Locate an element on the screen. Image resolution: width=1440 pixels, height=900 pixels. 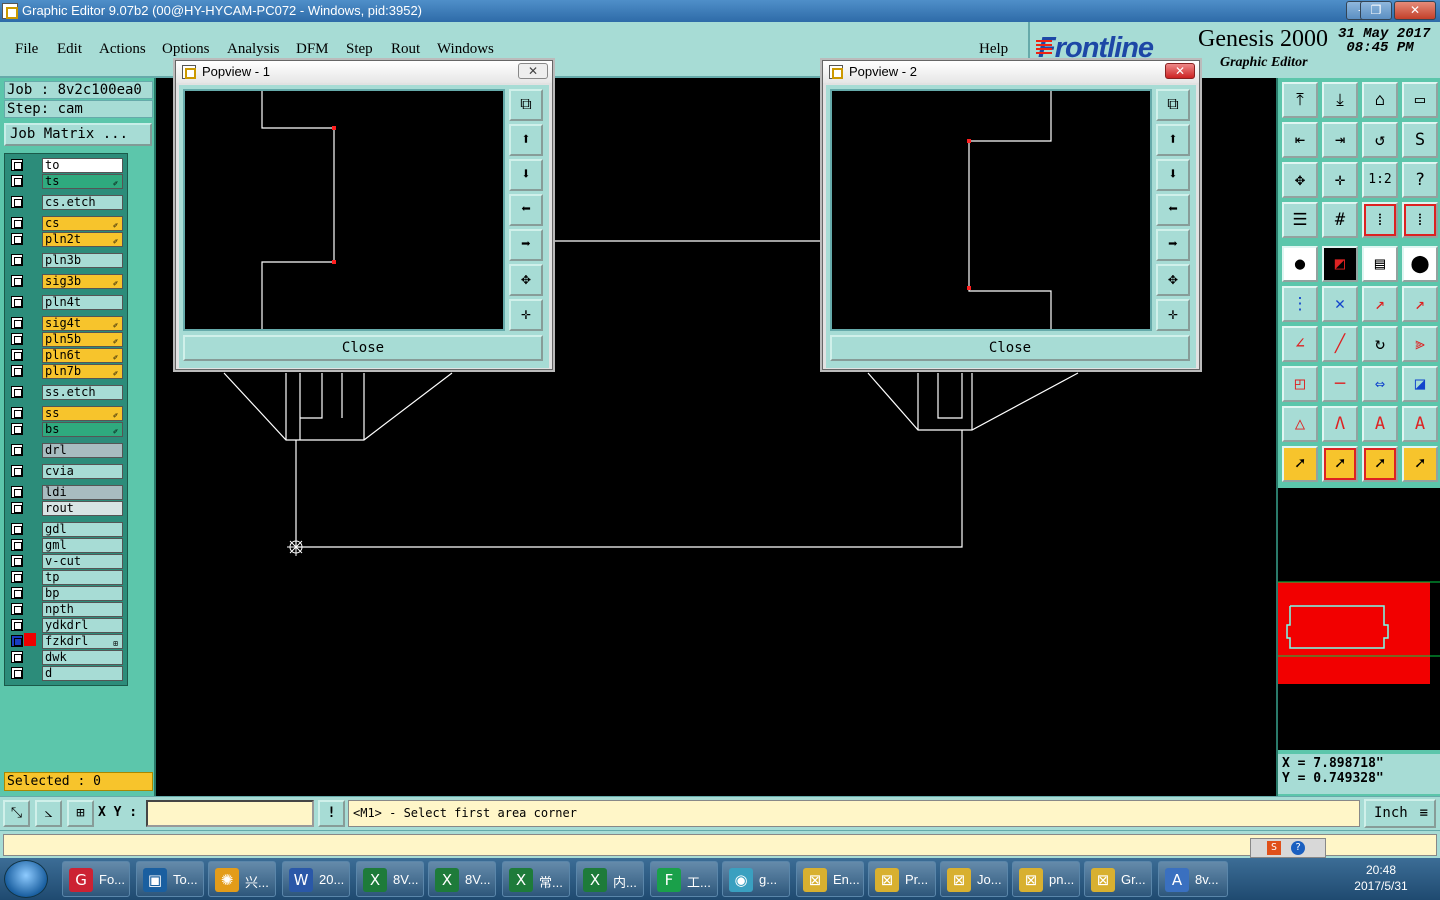
pad-add-icon: ● is located at coordinates (1300, 264).